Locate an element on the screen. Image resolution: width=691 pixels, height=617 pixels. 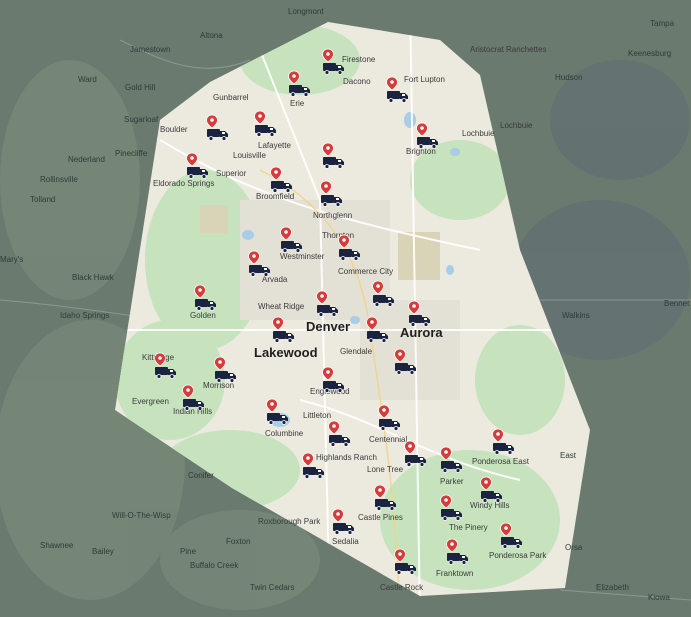
map-label-ponderosa-east: Ponderosa East is located at coordinates (500, 461).